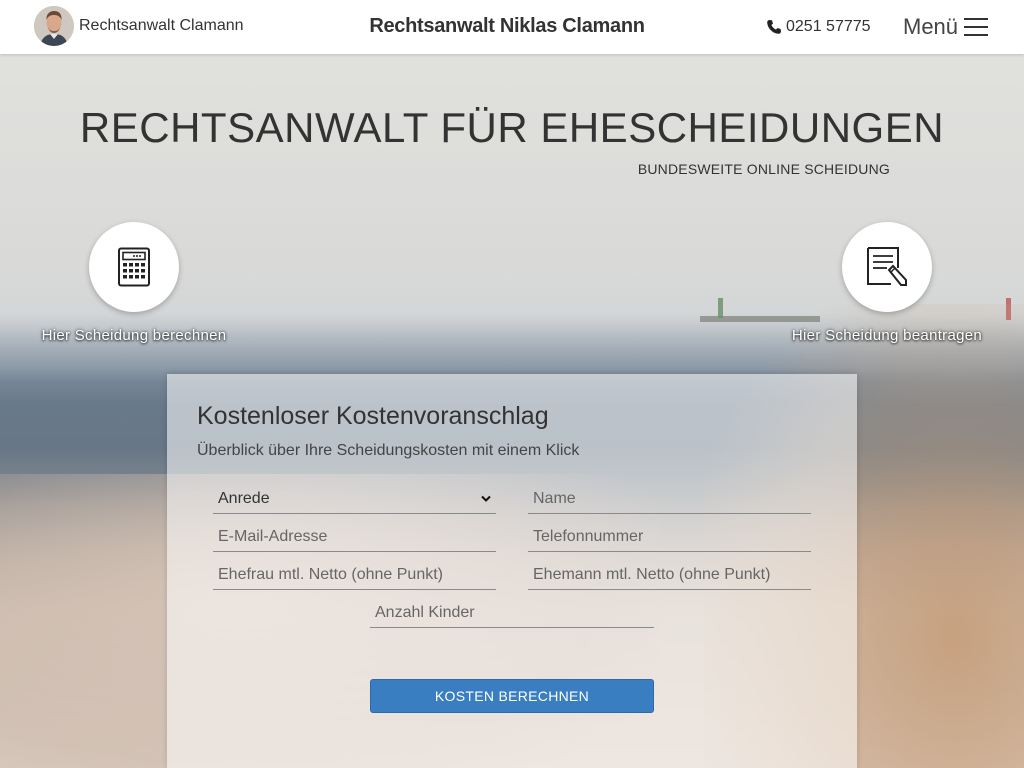 This screenshot has height=768, width=1024. Describe the element at coordinates (354, 499) in the screenshot. I see `salutation-select: Anrede` at that location.